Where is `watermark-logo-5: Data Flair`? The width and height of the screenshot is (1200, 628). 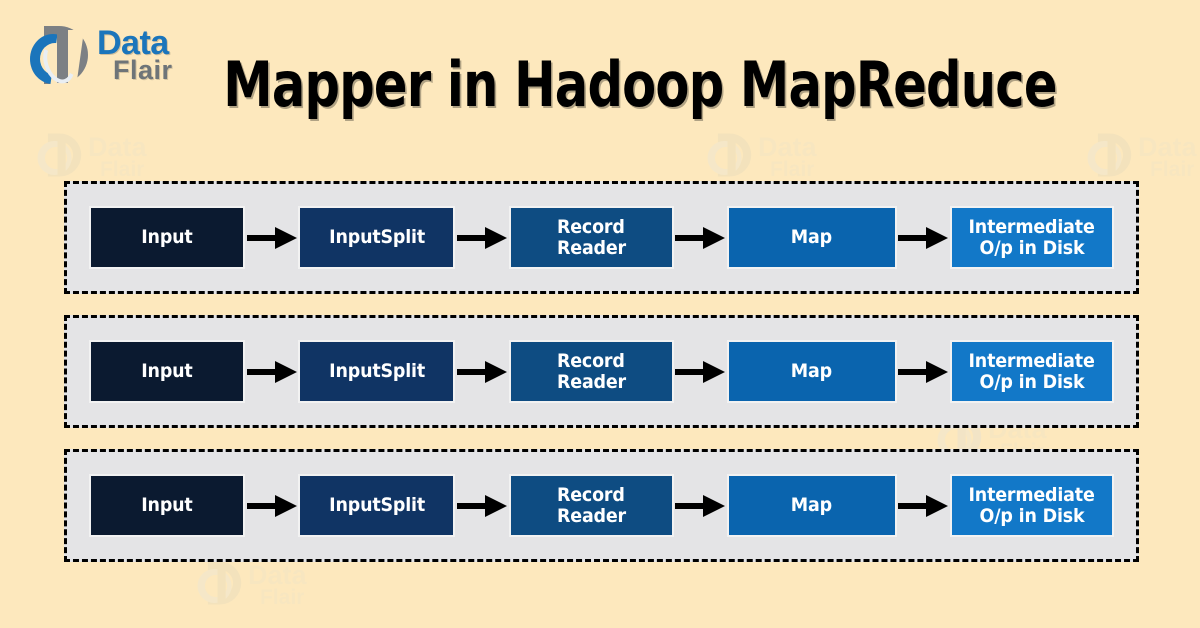
watermark-logo-5: Data Flair is located at coordinates (251, 585).